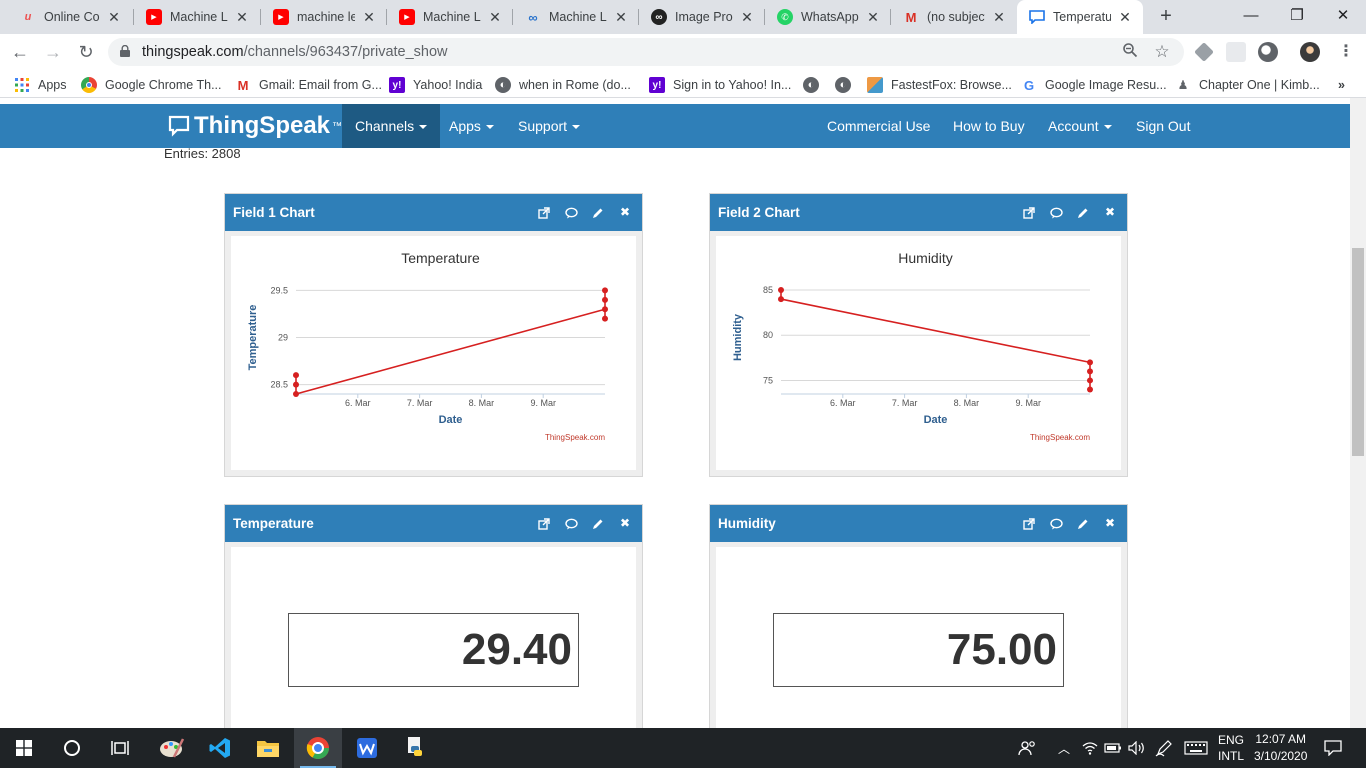  What do you see at coordinates (967, 403) in the screenshot?
I see `x-tick-label: 8. Mar` at bounding box center [967, 403].